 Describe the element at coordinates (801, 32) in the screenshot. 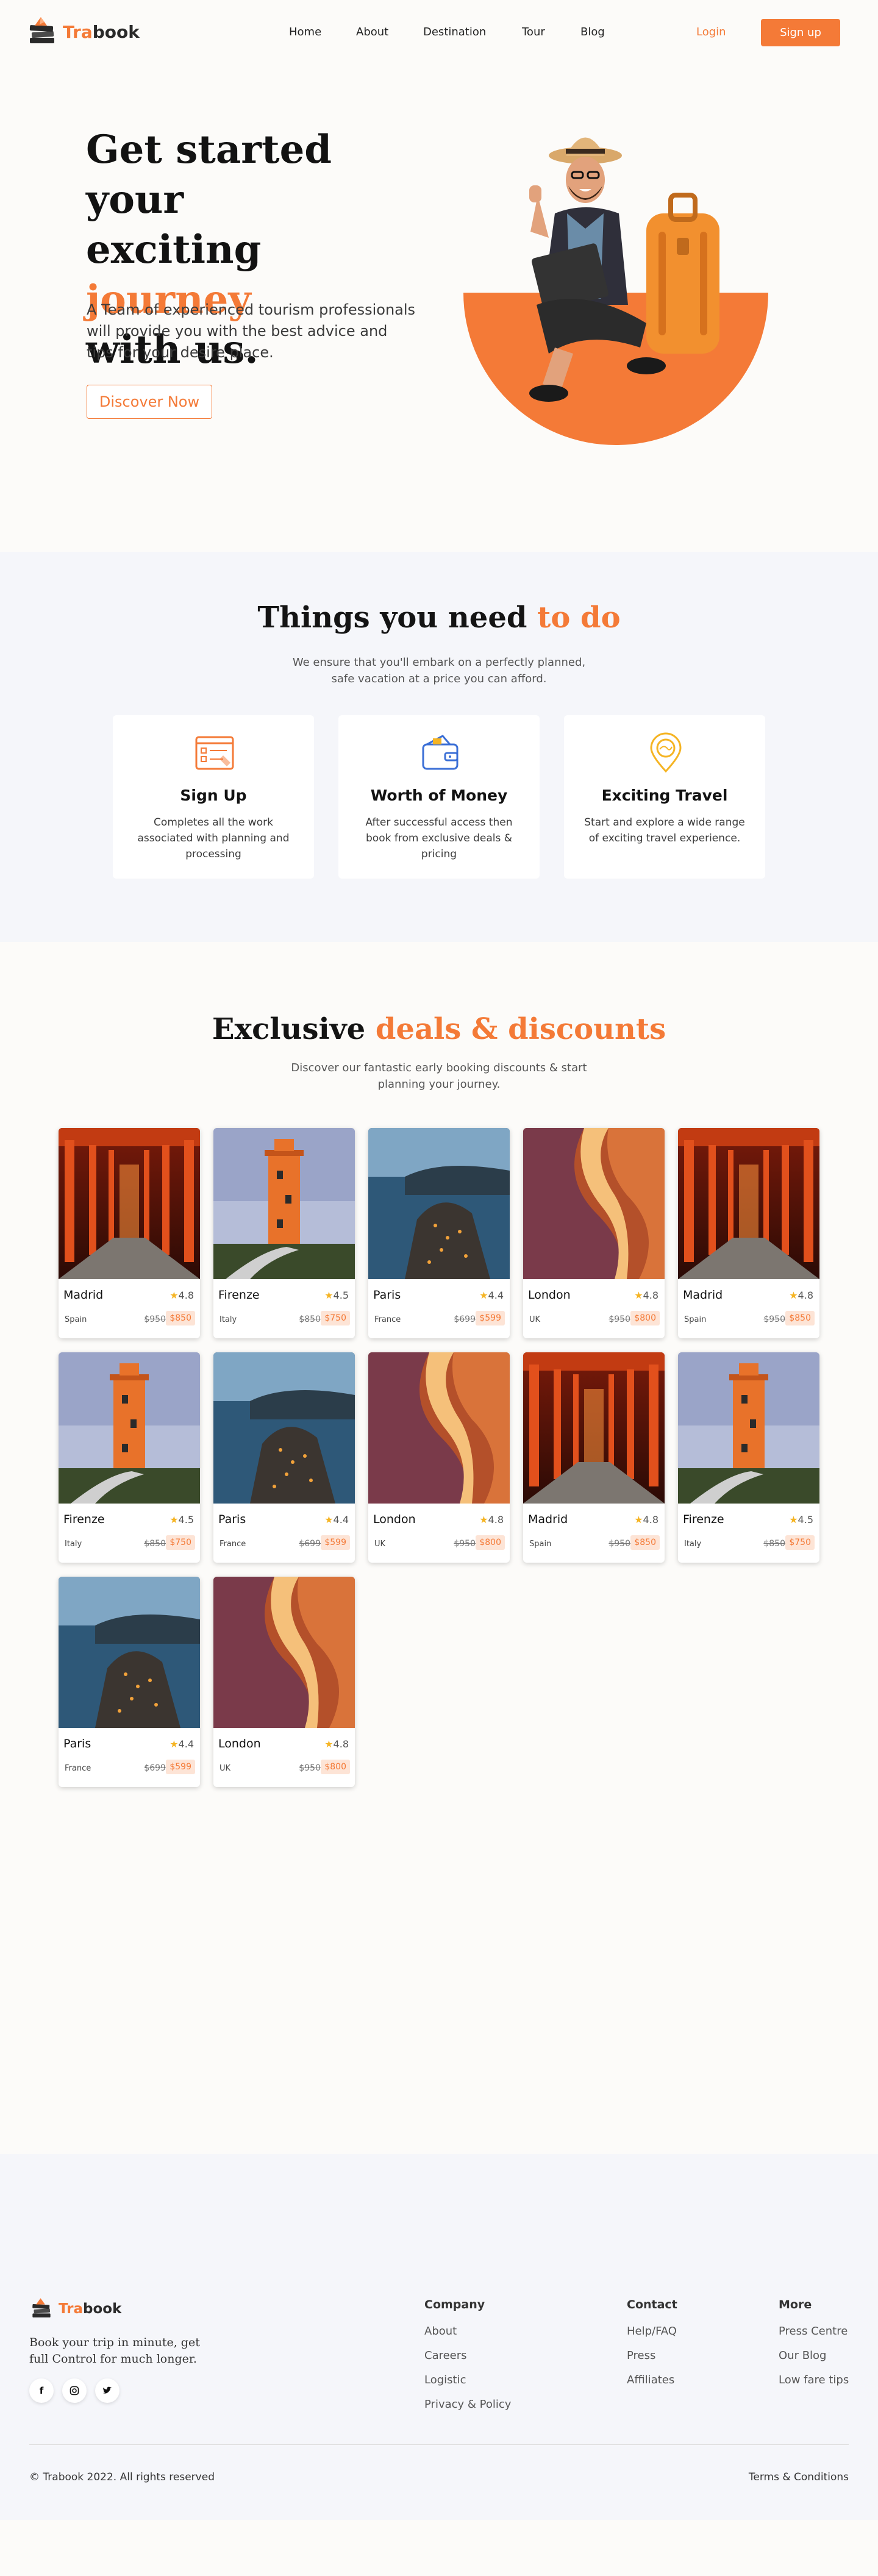

I see `signup-button: Sign up` at that location.